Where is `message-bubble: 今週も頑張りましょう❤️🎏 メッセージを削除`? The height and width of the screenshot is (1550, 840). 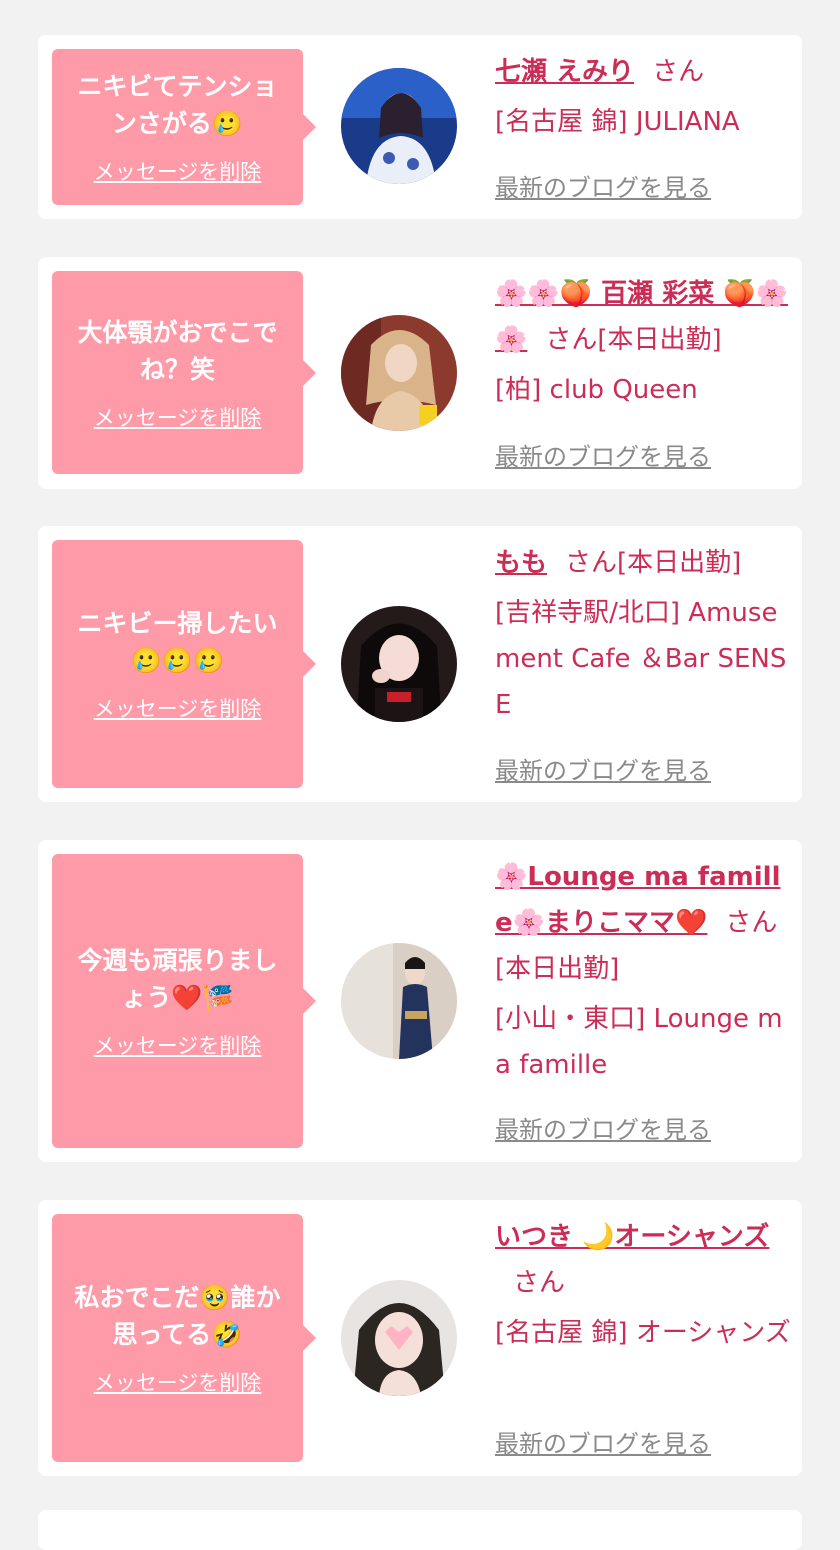 message-bubble: 今週も頑張りましょう❤️🎏 メッセージを削除 is located at coordinates (184, 1001).